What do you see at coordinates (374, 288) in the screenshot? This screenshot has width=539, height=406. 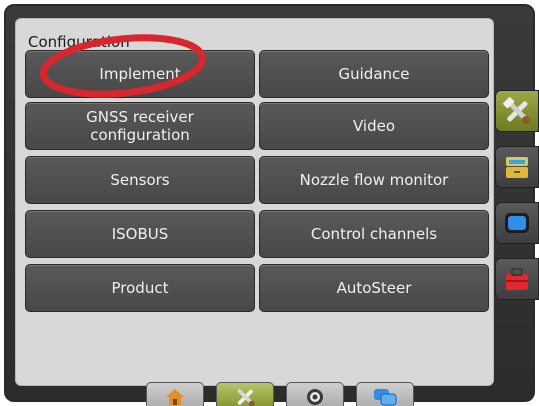 I see `autosteer-button: AutoSteer` at bounding box center [374, 288].